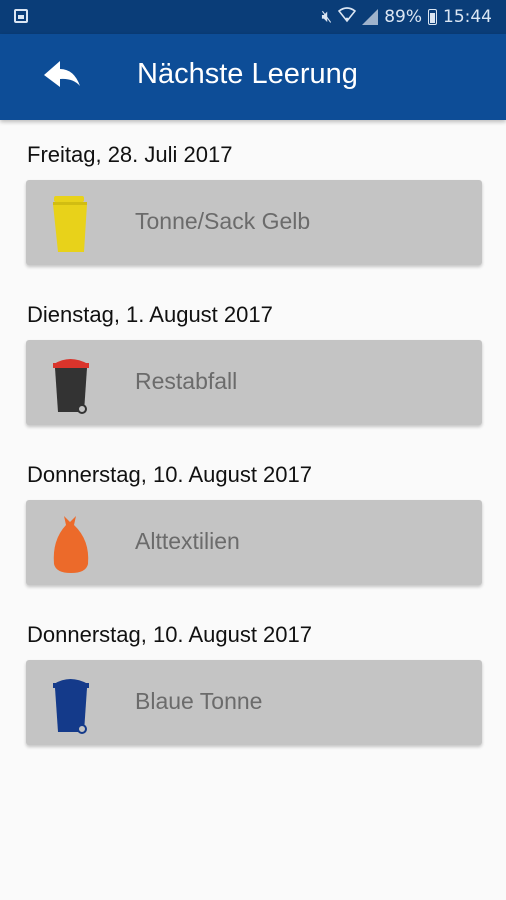 Image resolution: width=506 pixels, height=900 pixels. Describe the element at coordinates (253, 17) in the screenshot. I see `status-bar: 🔇︎ 89% 15:44` at that location.